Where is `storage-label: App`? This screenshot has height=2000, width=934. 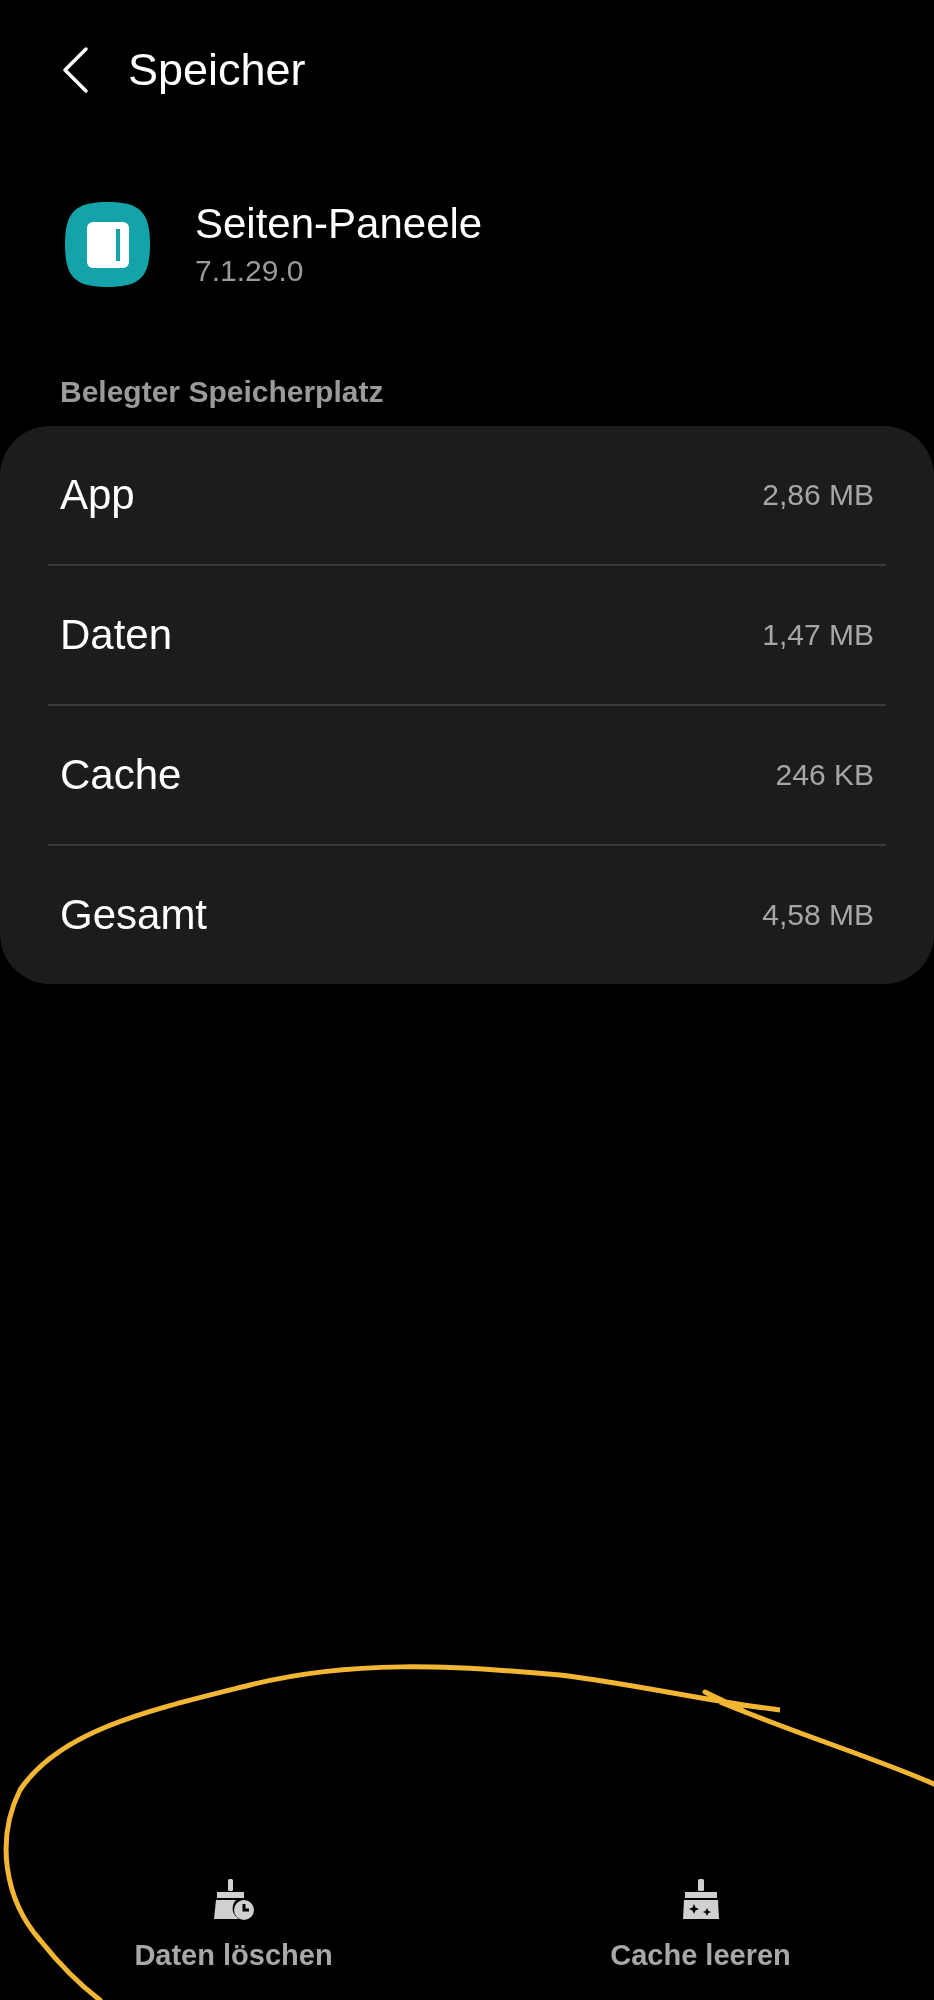 storage-label: App is located at coordinates (97, 495).